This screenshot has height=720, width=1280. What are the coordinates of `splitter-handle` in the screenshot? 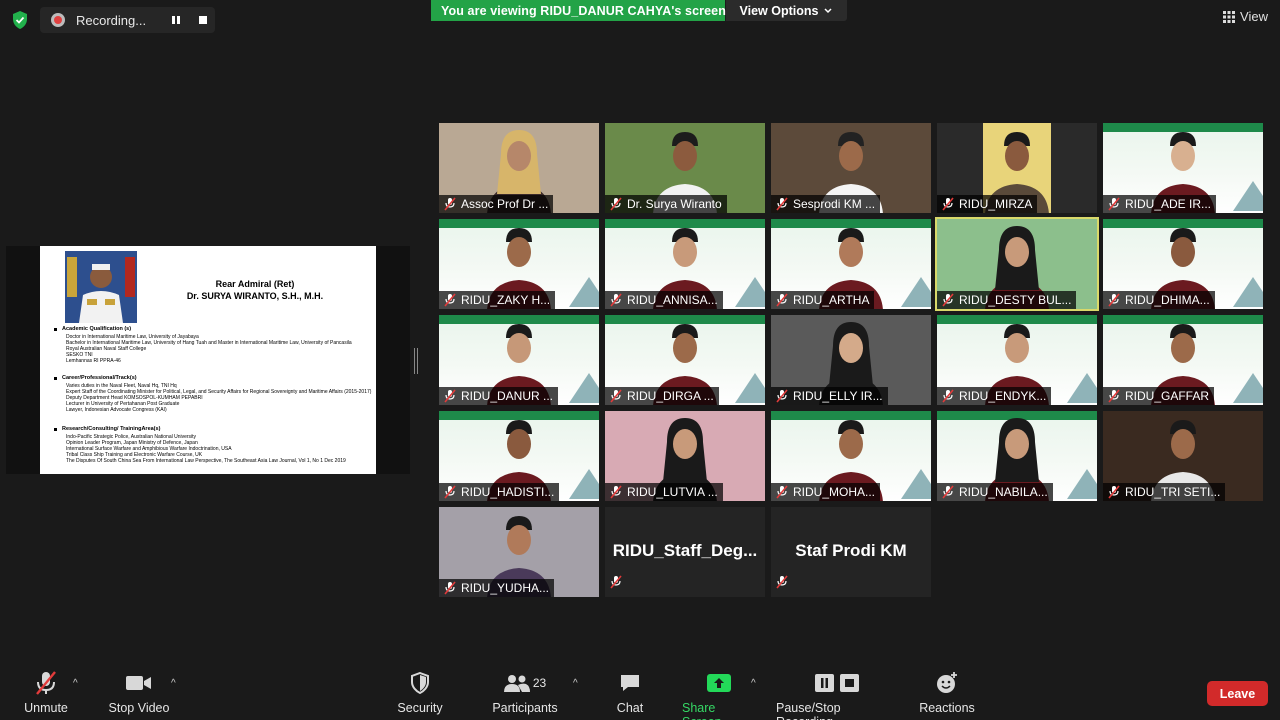 It's located at (416, 361).